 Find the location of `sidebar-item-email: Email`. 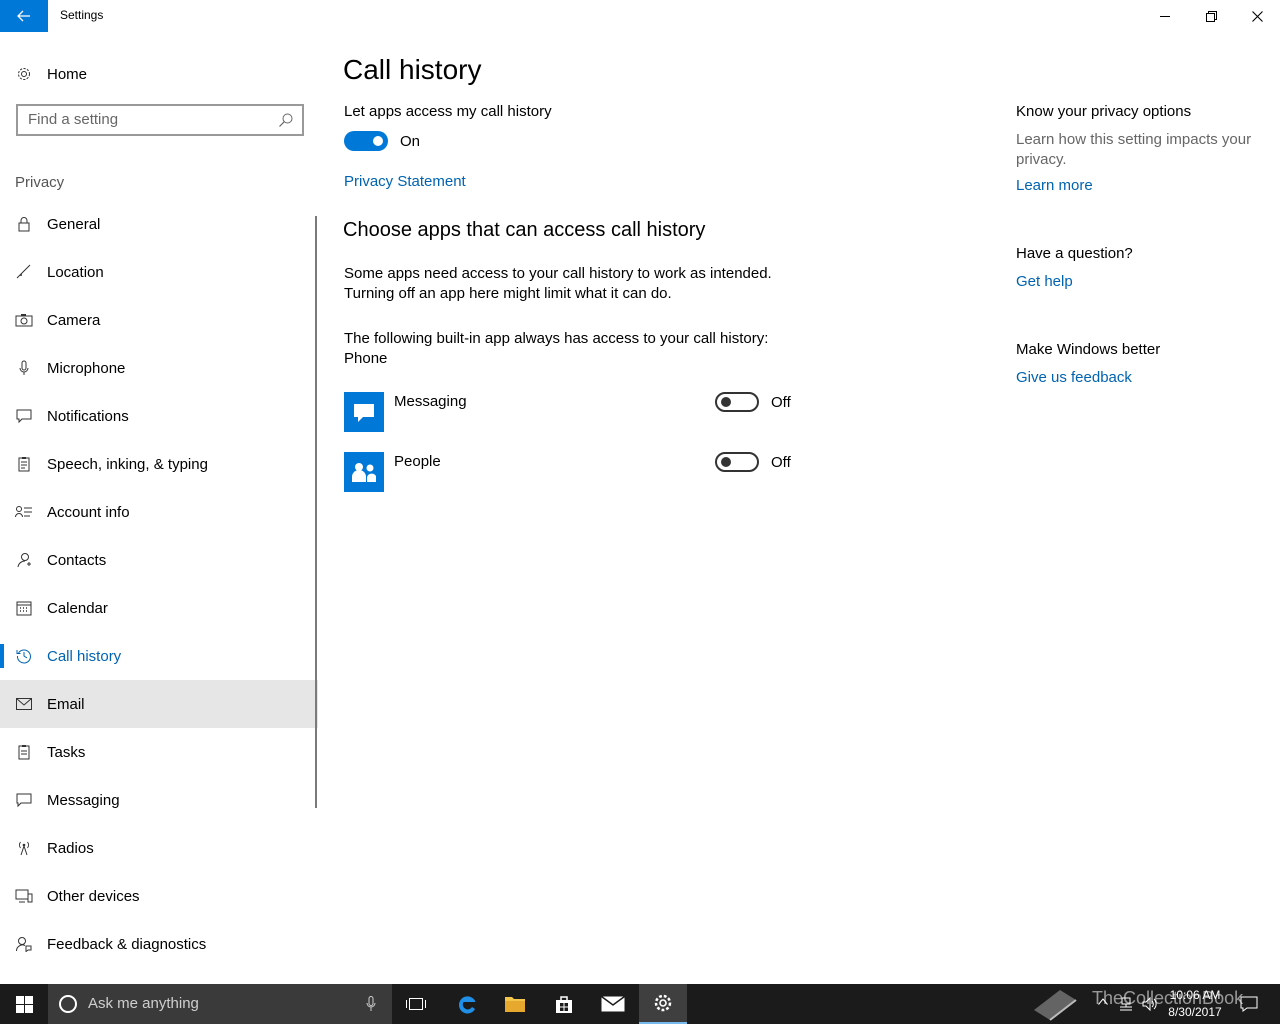

sidebar-item-email: Email is located at coordinates (159, 704).